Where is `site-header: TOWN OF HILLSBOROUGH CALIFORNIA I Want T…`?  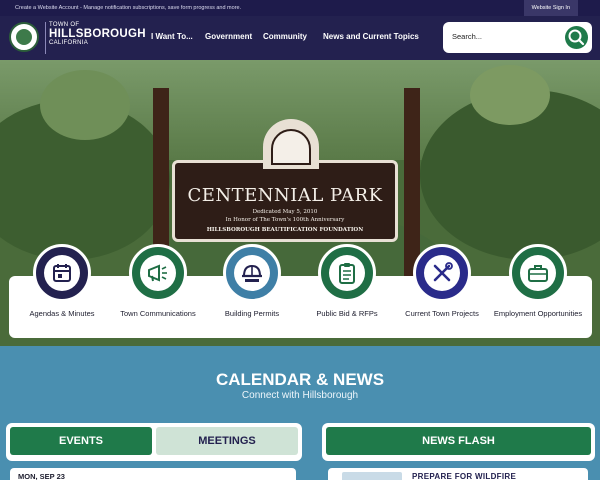 site-header: TOWN OF HILLSBOROUGH CALIFORNIA I Want T… is located at coordinates (300, 38).